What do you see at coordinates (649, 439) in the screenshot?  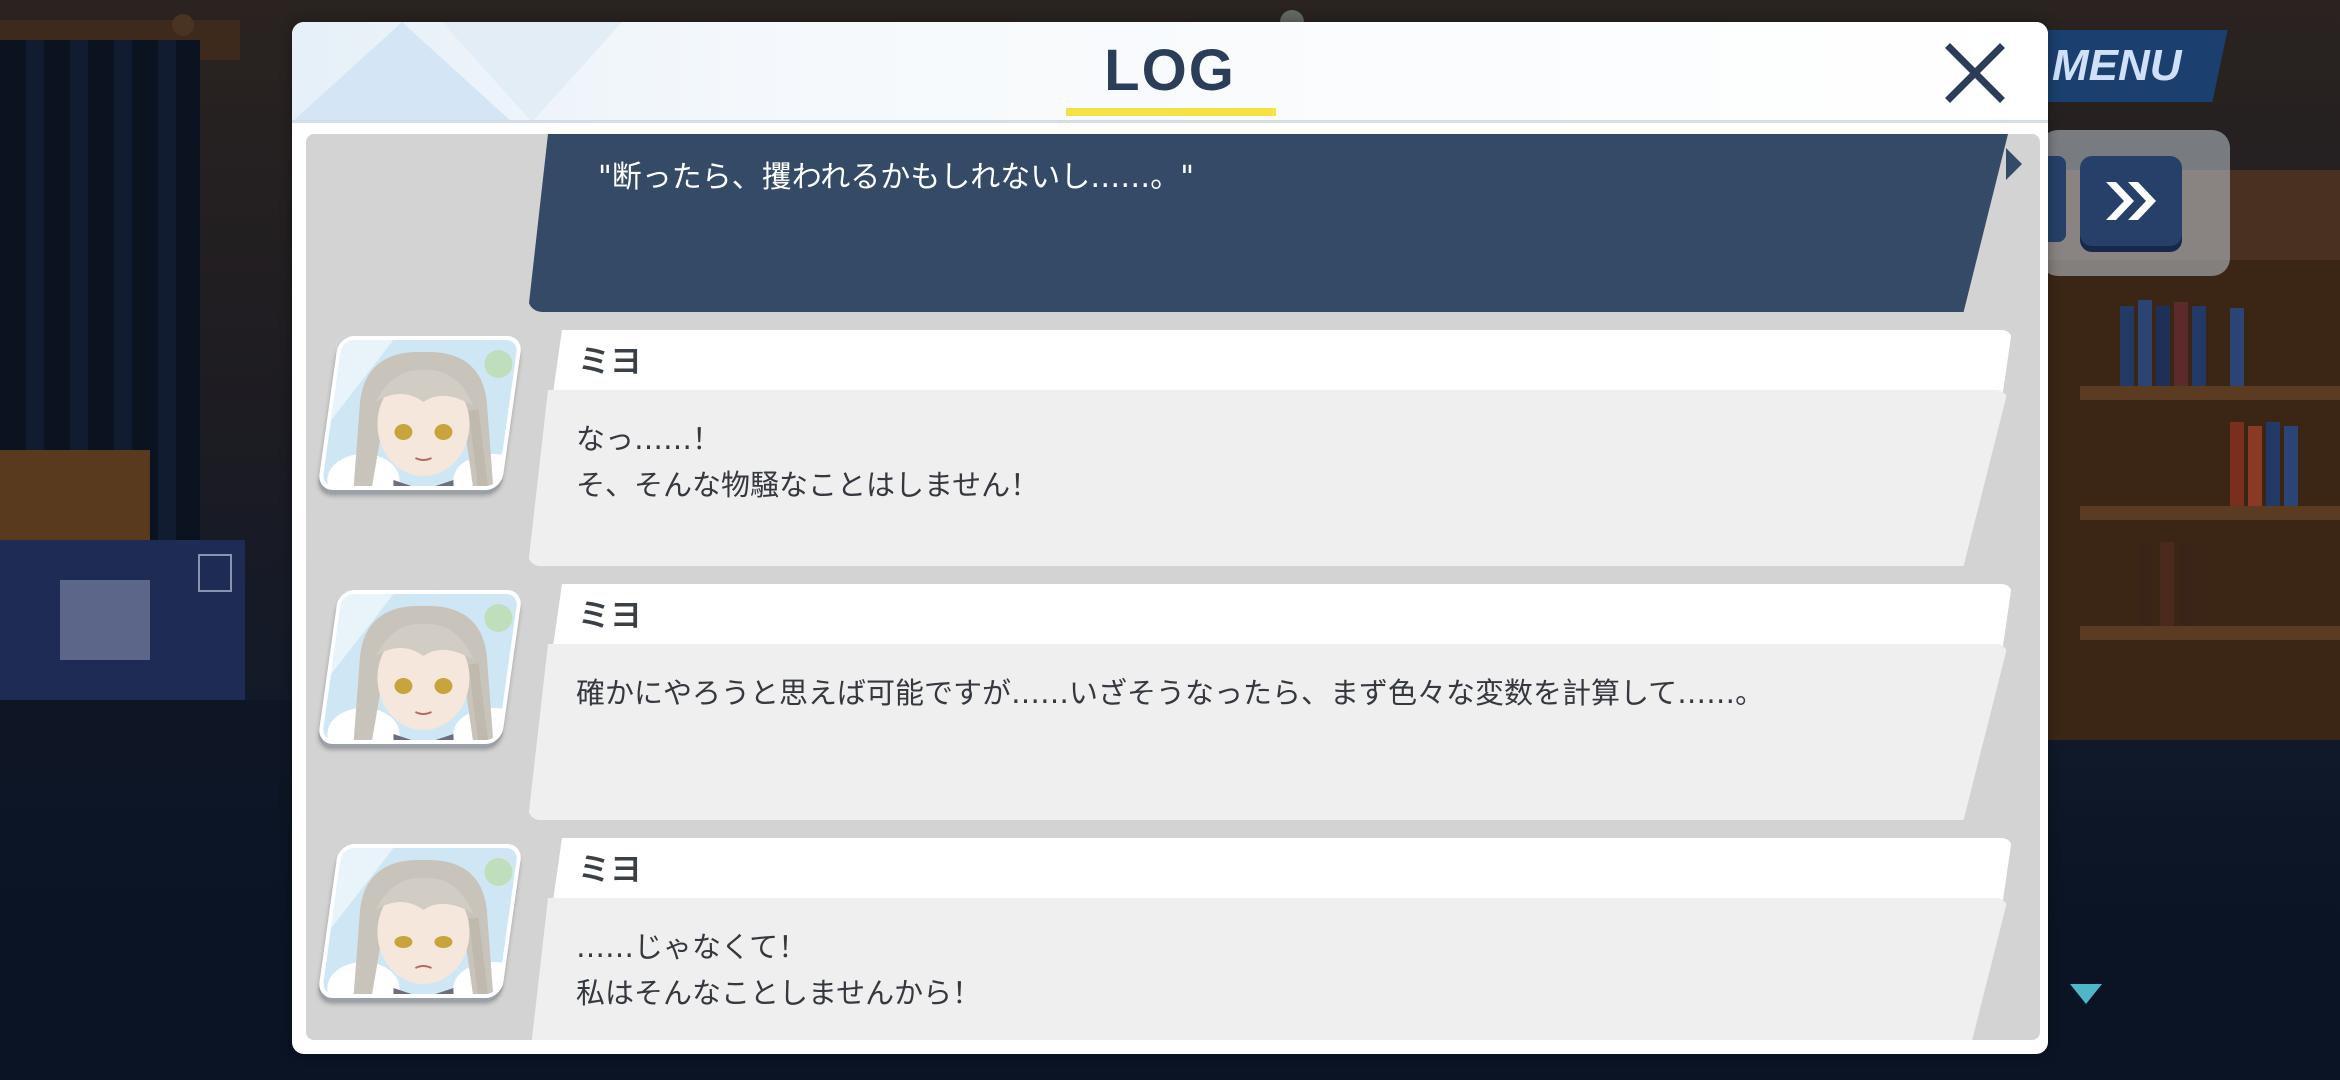 I see `dialogue-line: なっ……！` at bounding box center [649, 439].